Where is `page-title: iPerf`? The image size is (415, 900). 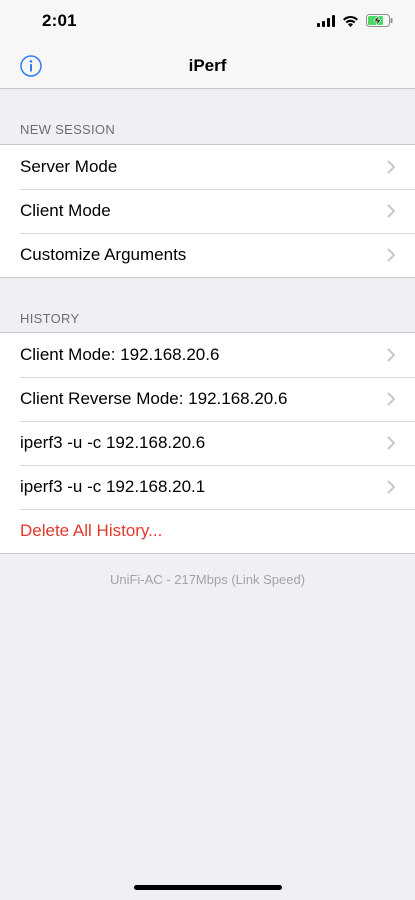 page-title: iPerf is located at coordinates (207, 65).